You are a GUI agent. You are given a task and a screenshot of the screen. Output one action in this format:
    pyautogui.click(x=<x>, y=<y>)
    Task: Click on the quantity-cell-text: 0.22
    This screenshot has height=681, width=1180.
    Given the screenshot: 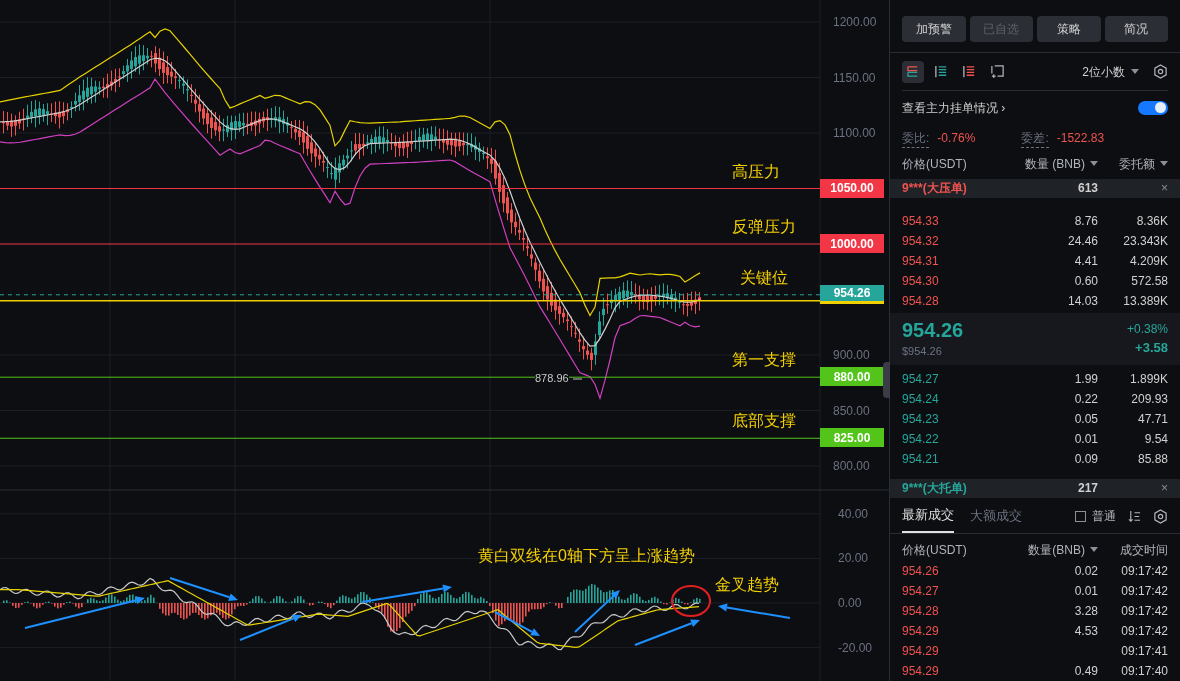 What is the action you would take?
    pyautogui.click(x=1085, y=399)
    